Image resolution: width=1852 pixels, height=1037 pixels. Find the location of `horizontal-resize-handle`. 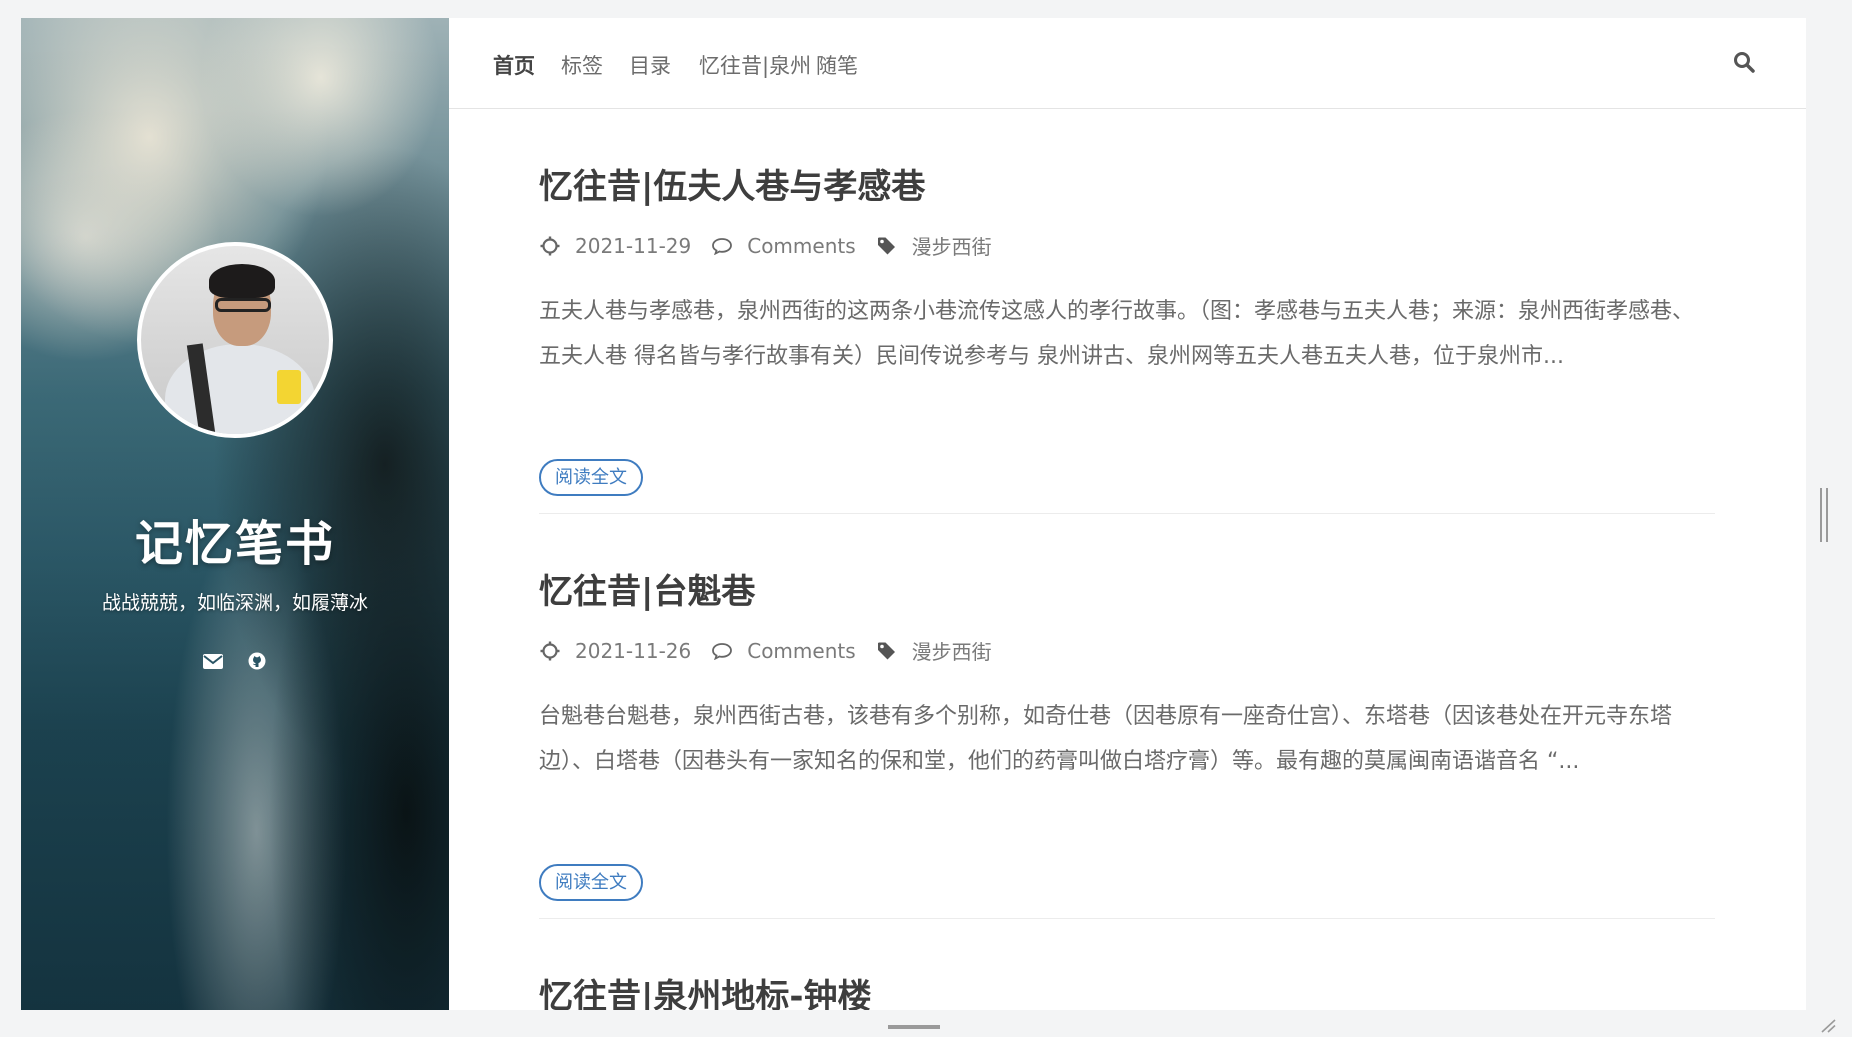

horizontal-resize-handle is located at coordinates (914, 1027).